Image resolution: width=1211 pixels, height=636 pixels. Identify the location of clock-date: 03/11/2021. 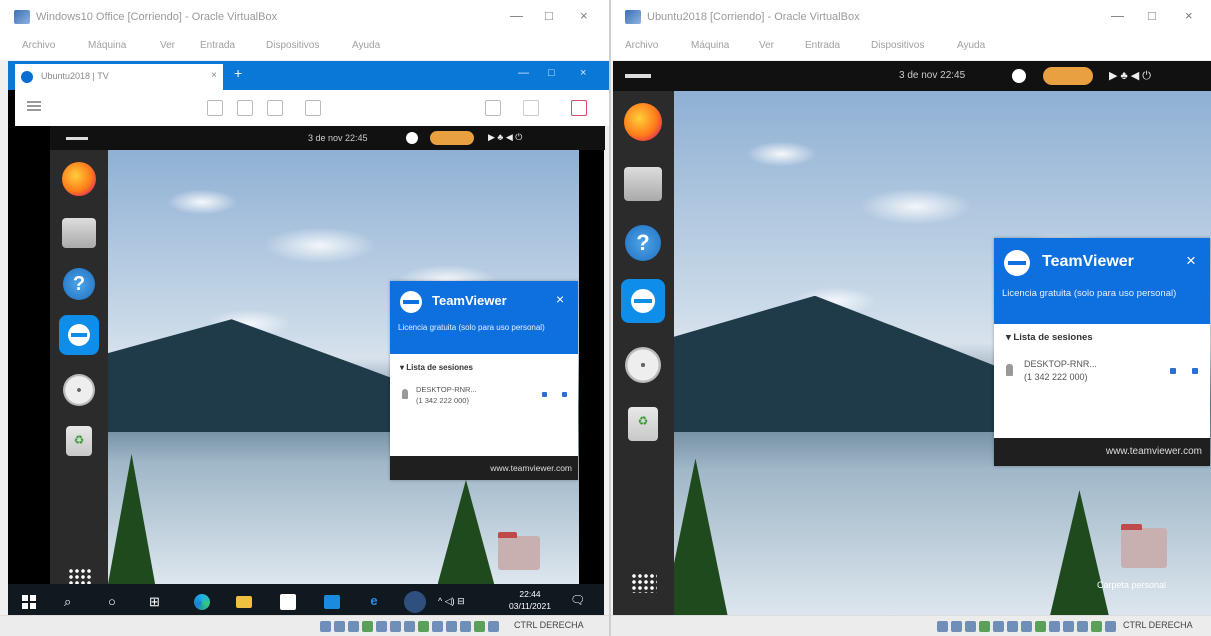
(530, 606).